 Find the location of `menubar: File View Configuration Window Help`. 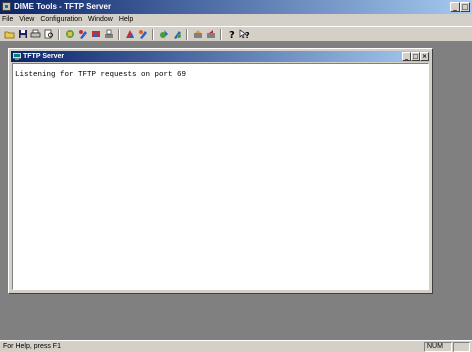

menubar: File View Configuration Window Help is located at coordinates (236, 20).